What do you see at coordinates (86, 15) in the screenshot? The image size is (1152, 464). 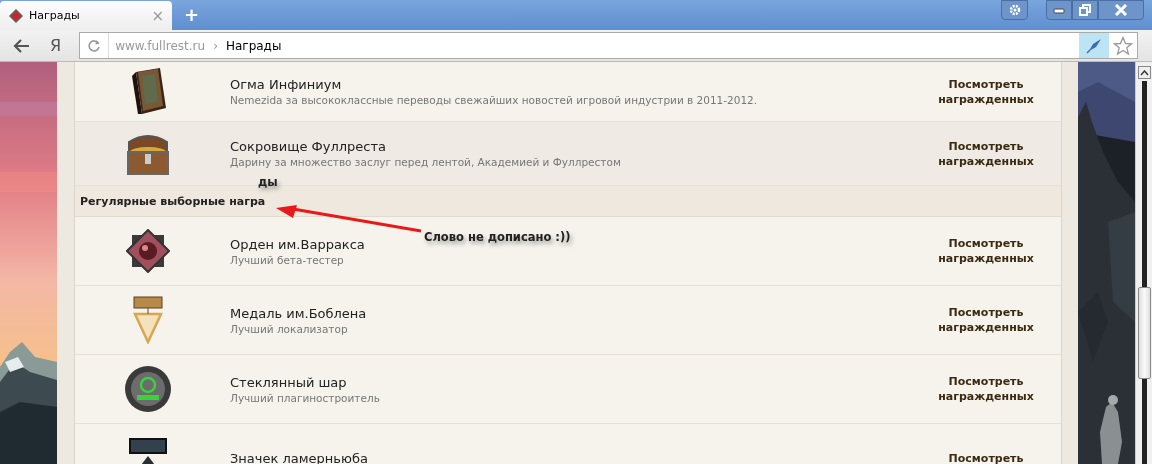 I see `browser-tab: Награды ×` at bounding box center [86, 15].